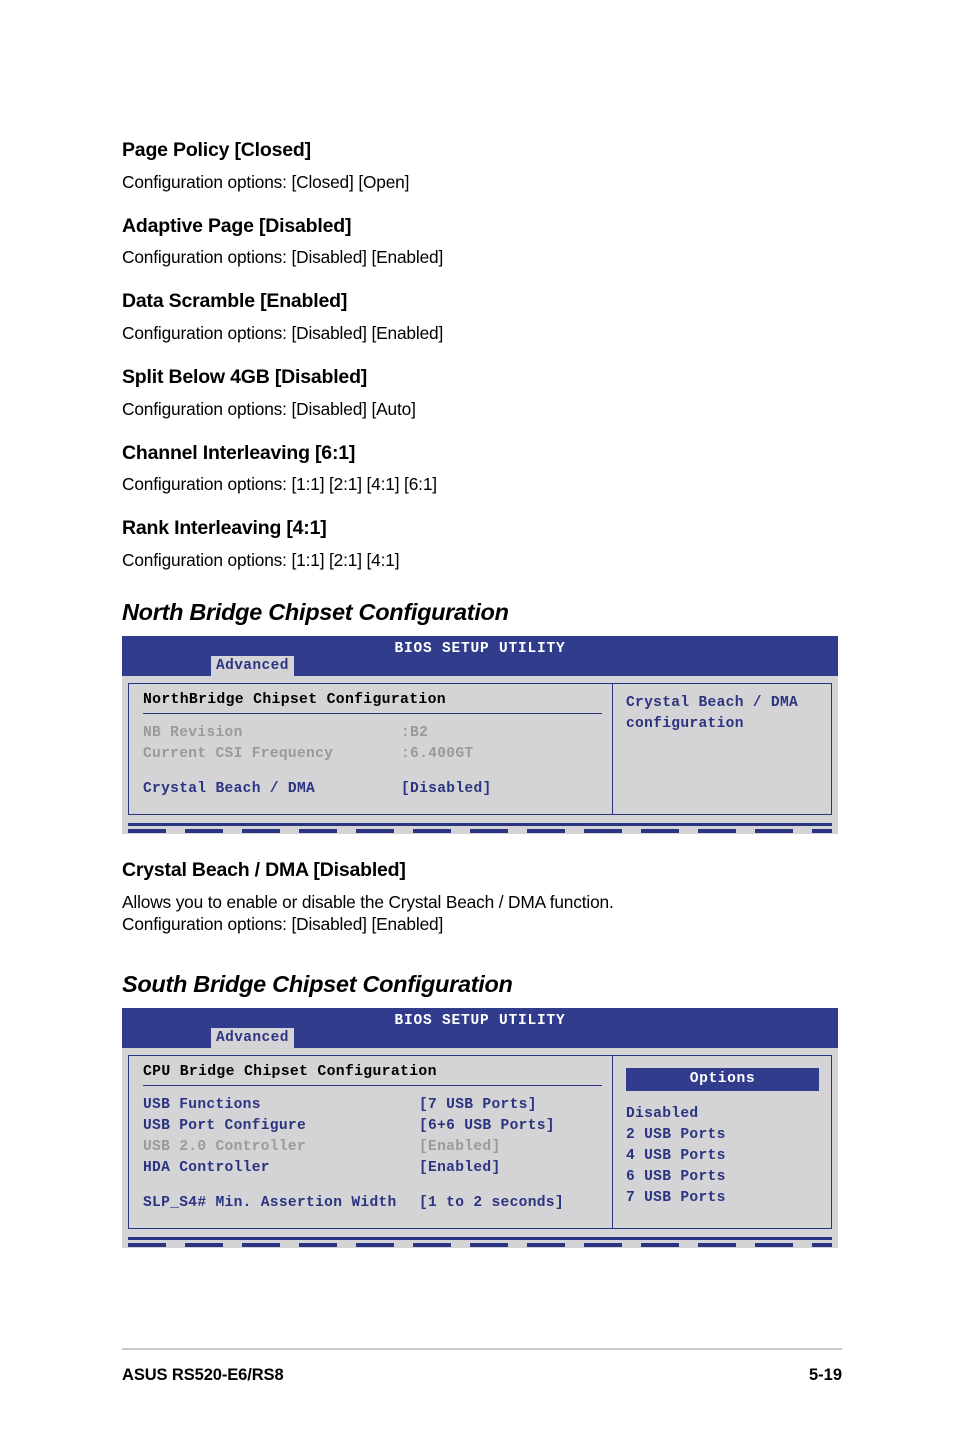 The image size is (954, 1438). Describe the element at coordinates (317, 984) in the screenshot. I see `section-heading-south-bridge: South Bridge Chipset Configuration` at that location.